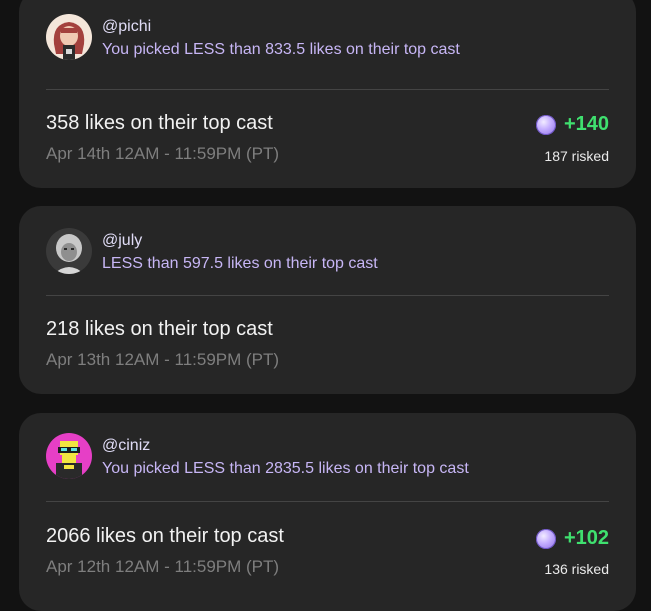  What do you see at coordinates (576, 156) in the screenshot?
I see `risked-amount: 187 risked` at bounding box center [576, 156].